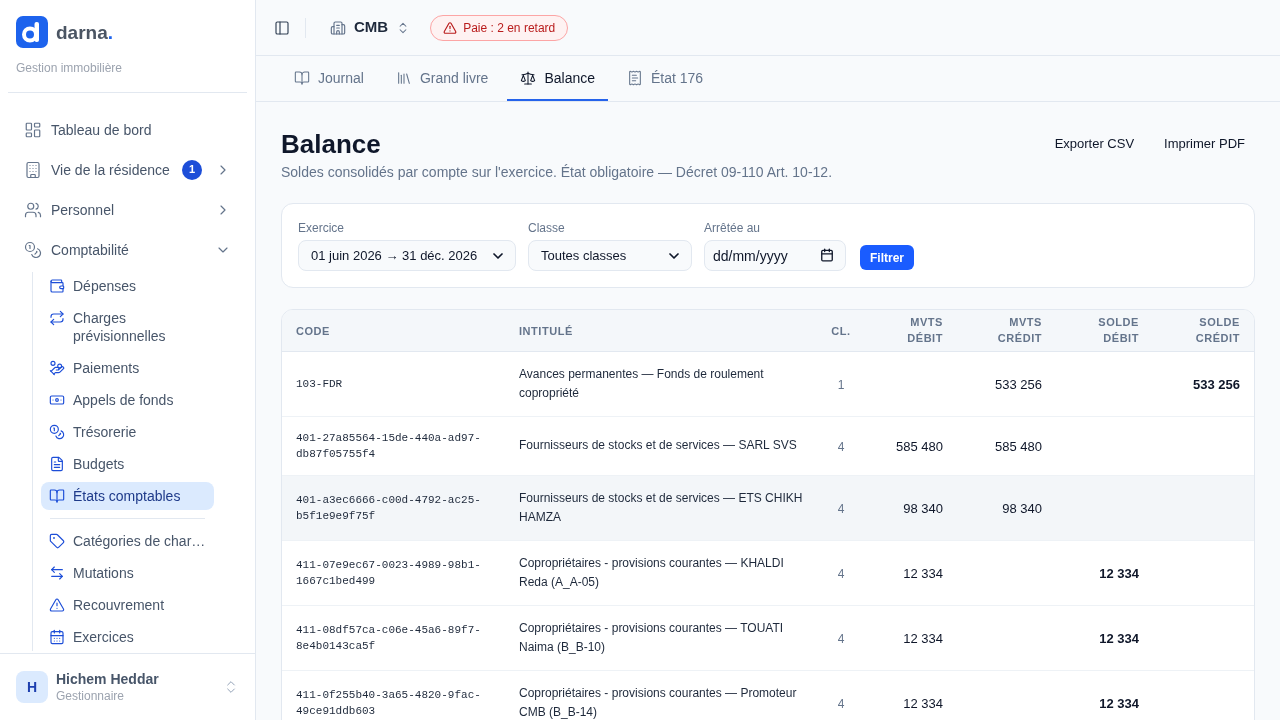 The height and width of the screenshot is (720, 1280). I want to click on column-header: CODE, so click(313, 331).